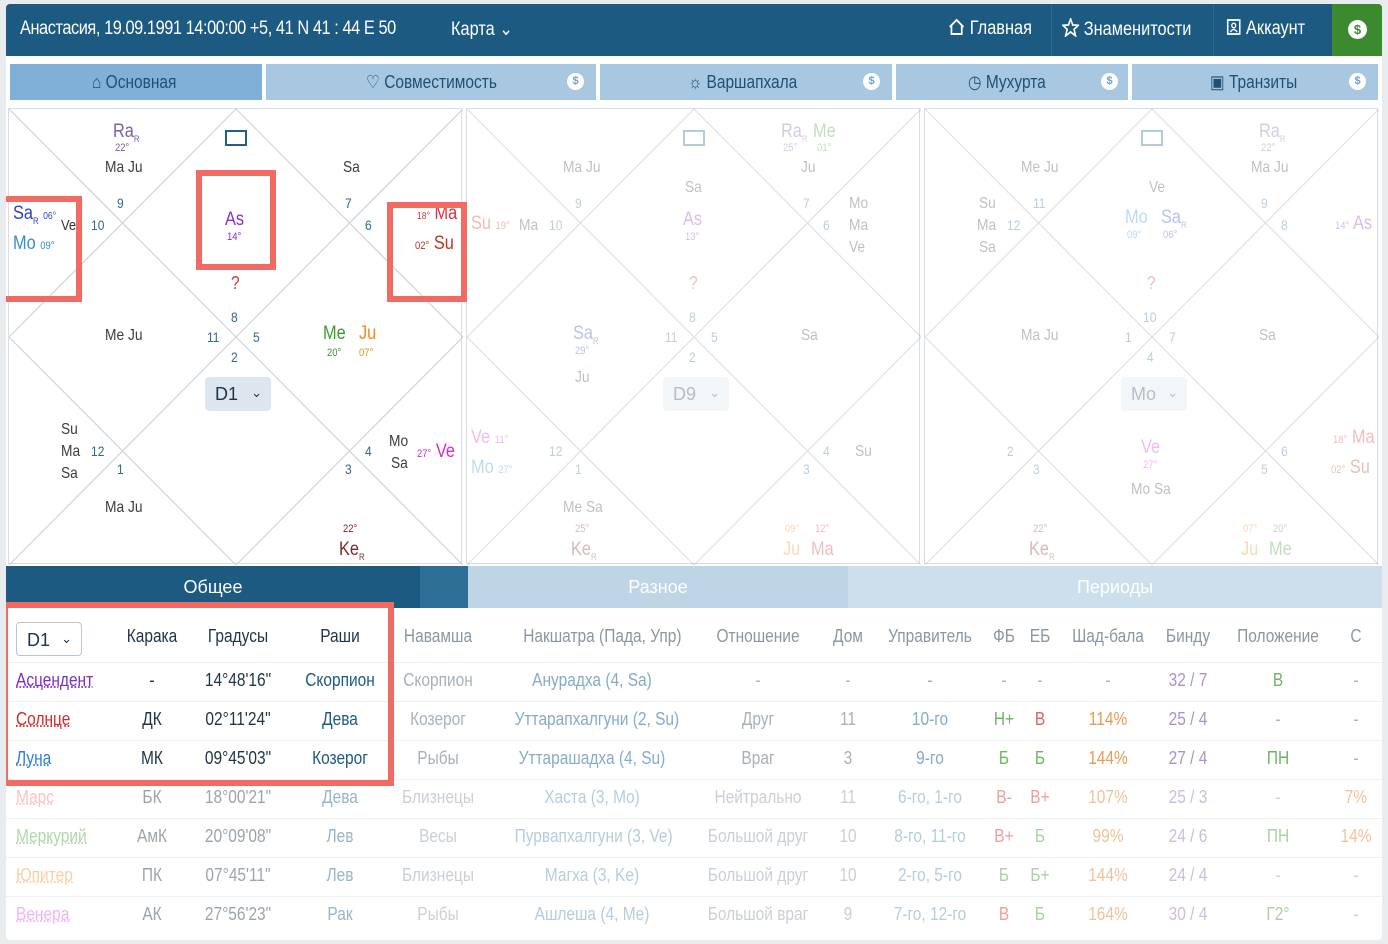 The image size is (1388, 944). What do you see at coordinates (594, 836) in the screenshot?
I see `table-cell-nak: Пурвапхалгуни (3, Ve)` at bounding box center [594, 836].